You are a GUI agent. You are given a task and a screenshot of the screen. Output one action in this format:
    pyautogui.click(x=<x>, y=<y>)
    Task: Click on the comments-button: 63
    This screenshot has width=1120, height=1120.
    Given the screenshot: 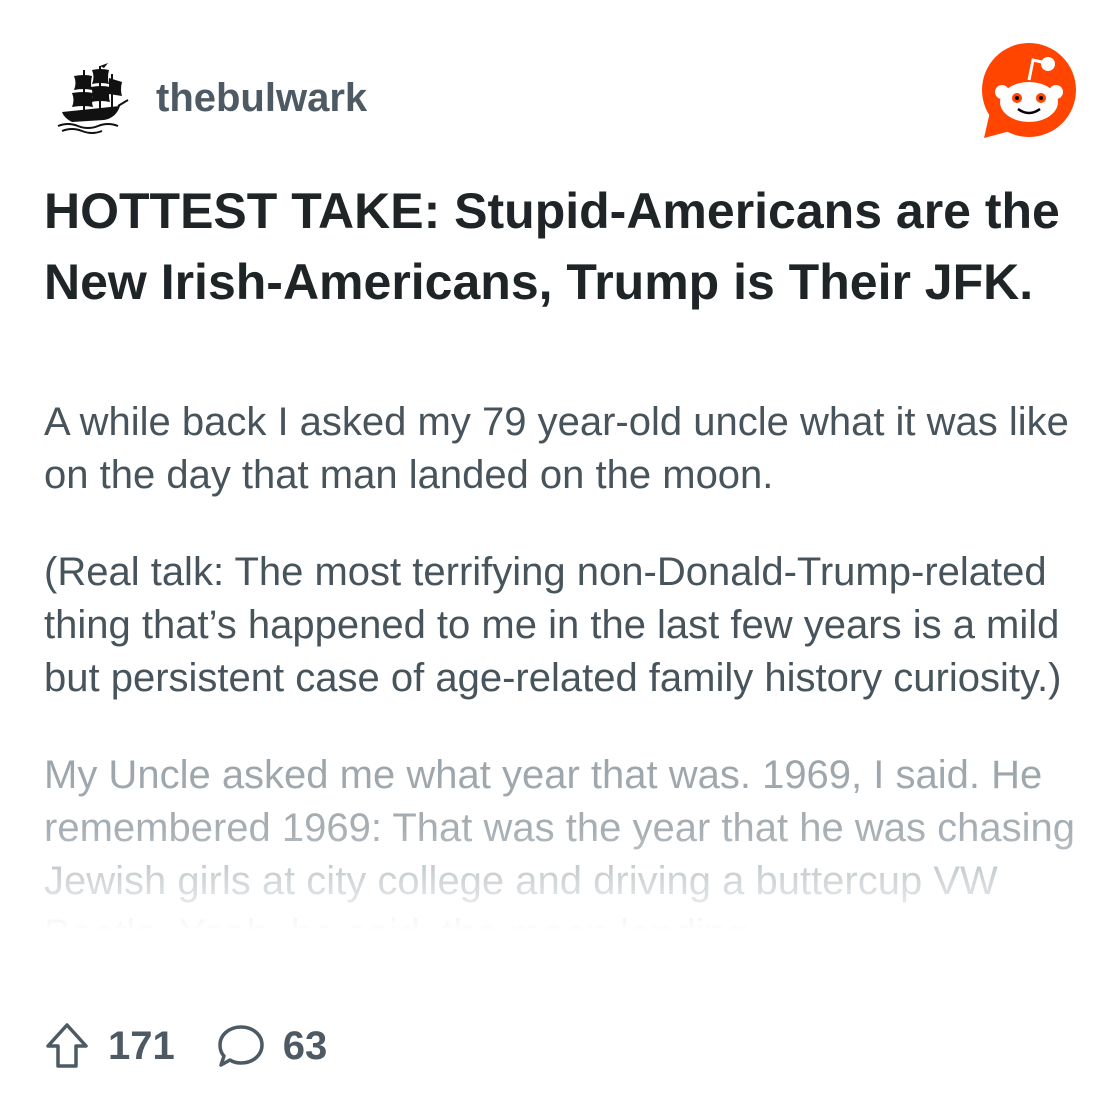 What is the action you would take?
    pyautogui.click(x=272, y=1046)
    